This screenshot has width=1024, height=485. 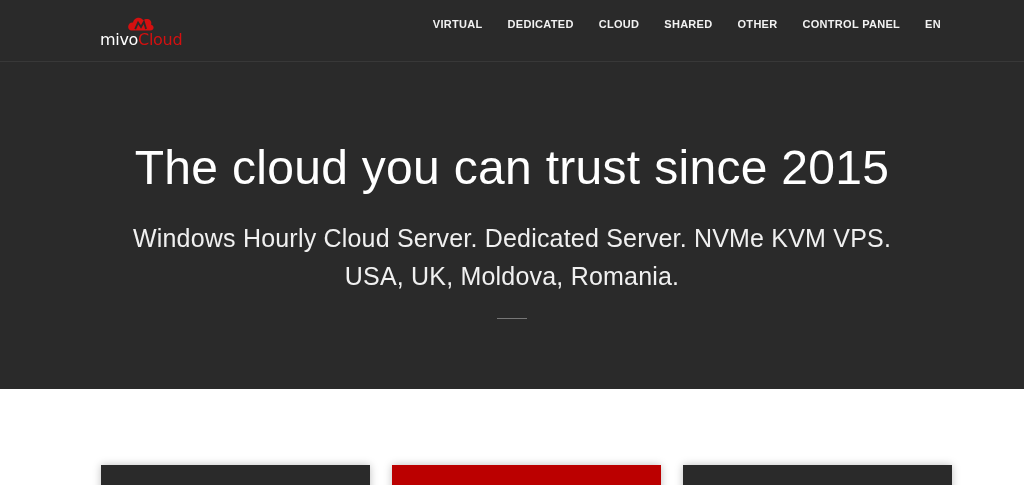 What do you see at coordinates (757, 23) in the screenshot?
I see `nav-link: OTHER` at bounding box center [757, 23].